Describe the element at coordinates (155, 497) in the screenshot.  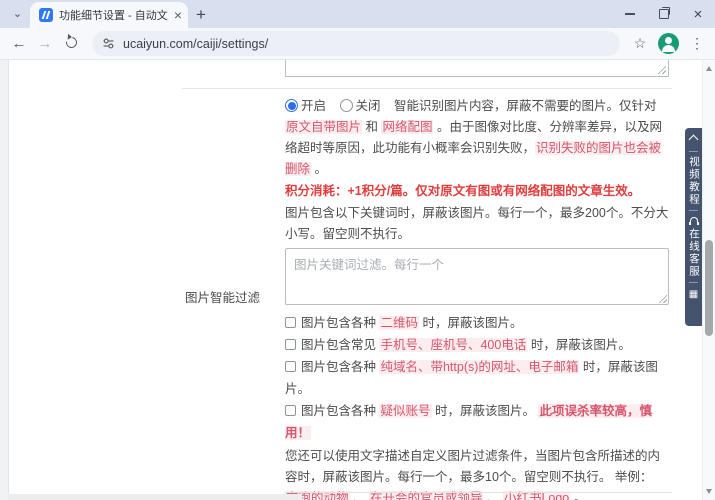
I see `bottom-edge-strip` at that location.